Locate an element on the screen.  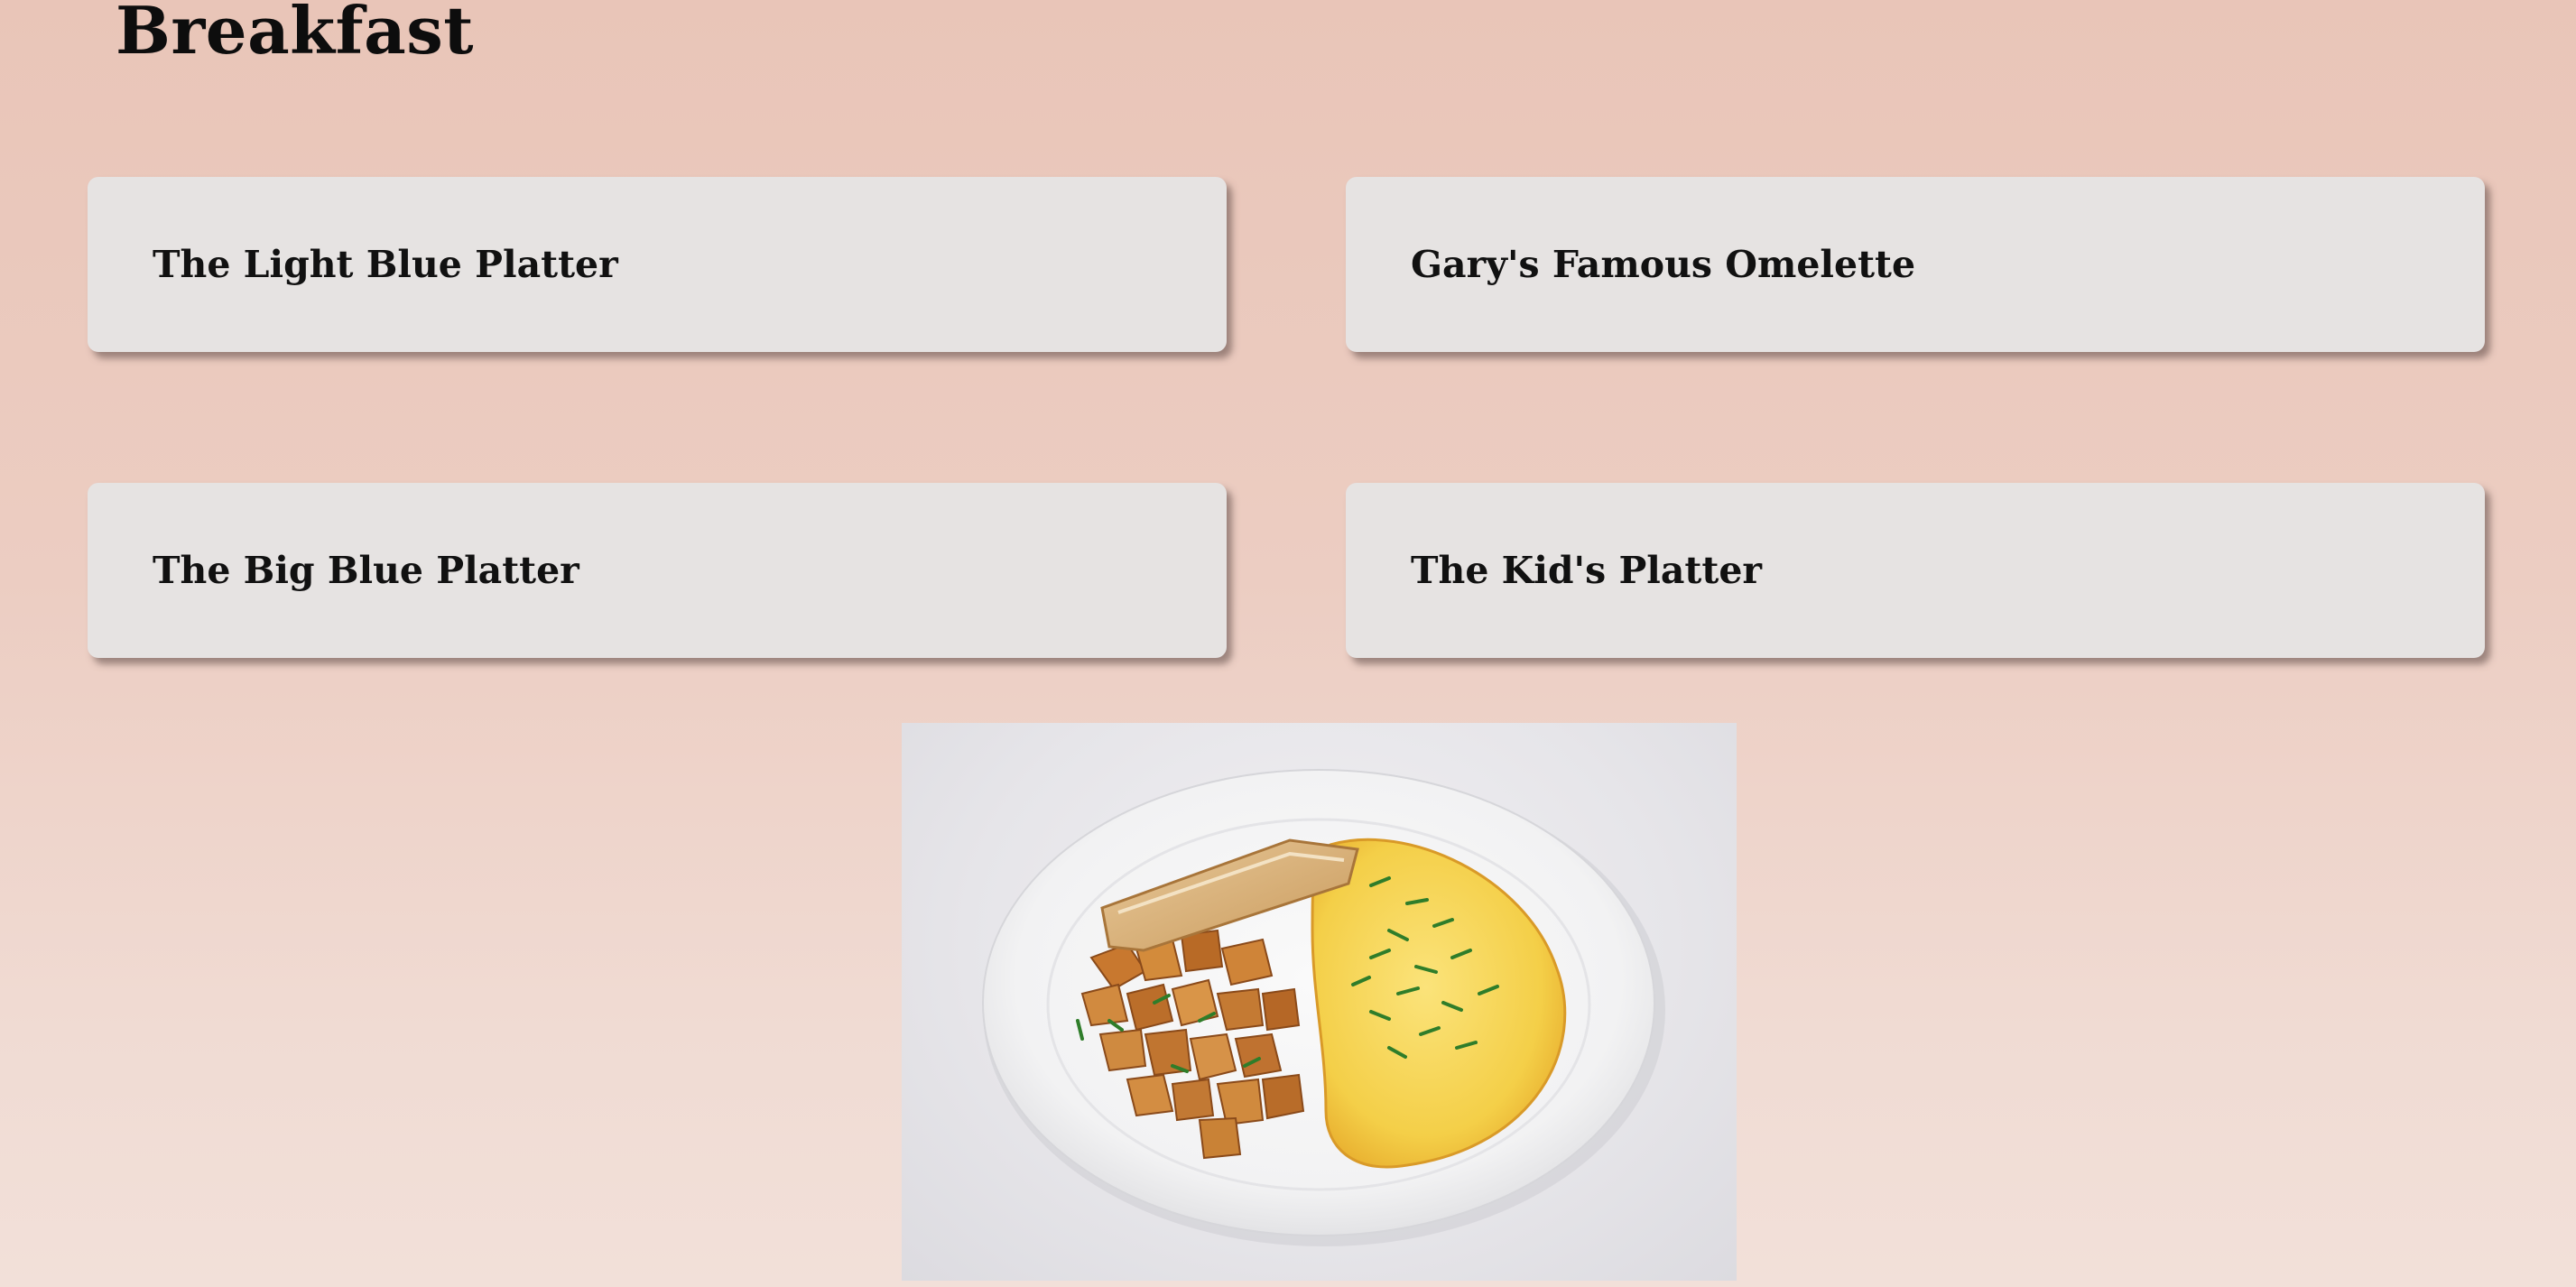
menu-item-light-blue-platter: The Light Blue Platter is located at coordinates (657, 265).